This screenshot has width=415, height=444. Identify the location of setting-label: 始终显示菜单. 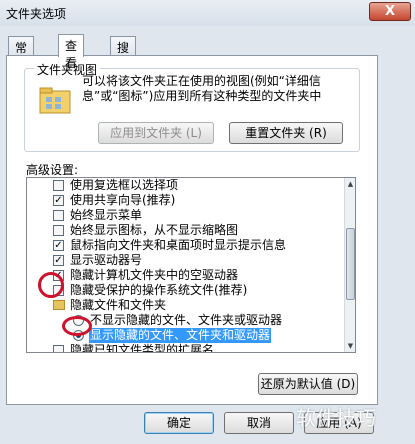
(106, 215).